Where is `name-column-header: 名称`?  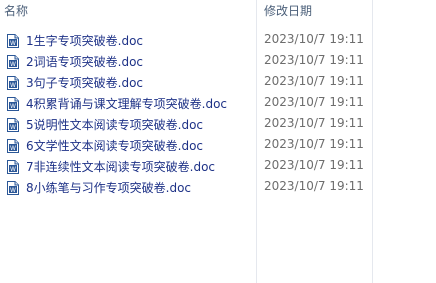 name-column-header: 名称 is located at coordinates (16, 10).